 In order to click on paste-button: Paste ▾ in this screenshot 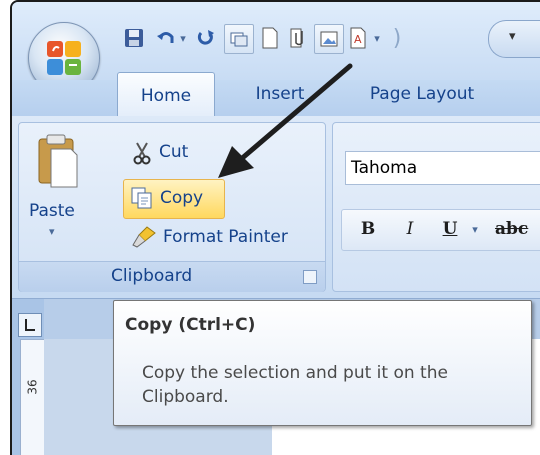, I will do `click(57, 189)`.